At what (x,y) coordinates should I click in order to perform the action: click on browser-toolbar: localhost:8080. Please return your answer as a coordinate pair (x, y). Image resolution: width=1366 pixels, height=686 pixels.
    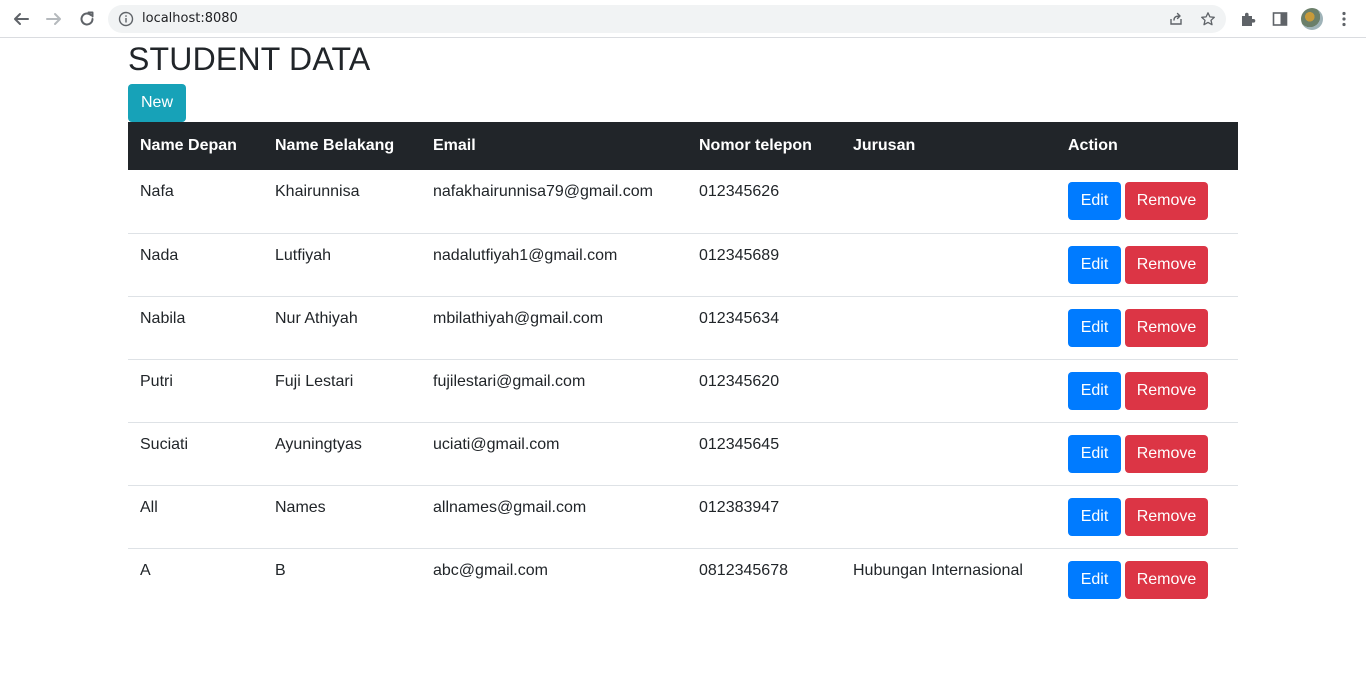
    Looking at the image, I should click on (683, 19).